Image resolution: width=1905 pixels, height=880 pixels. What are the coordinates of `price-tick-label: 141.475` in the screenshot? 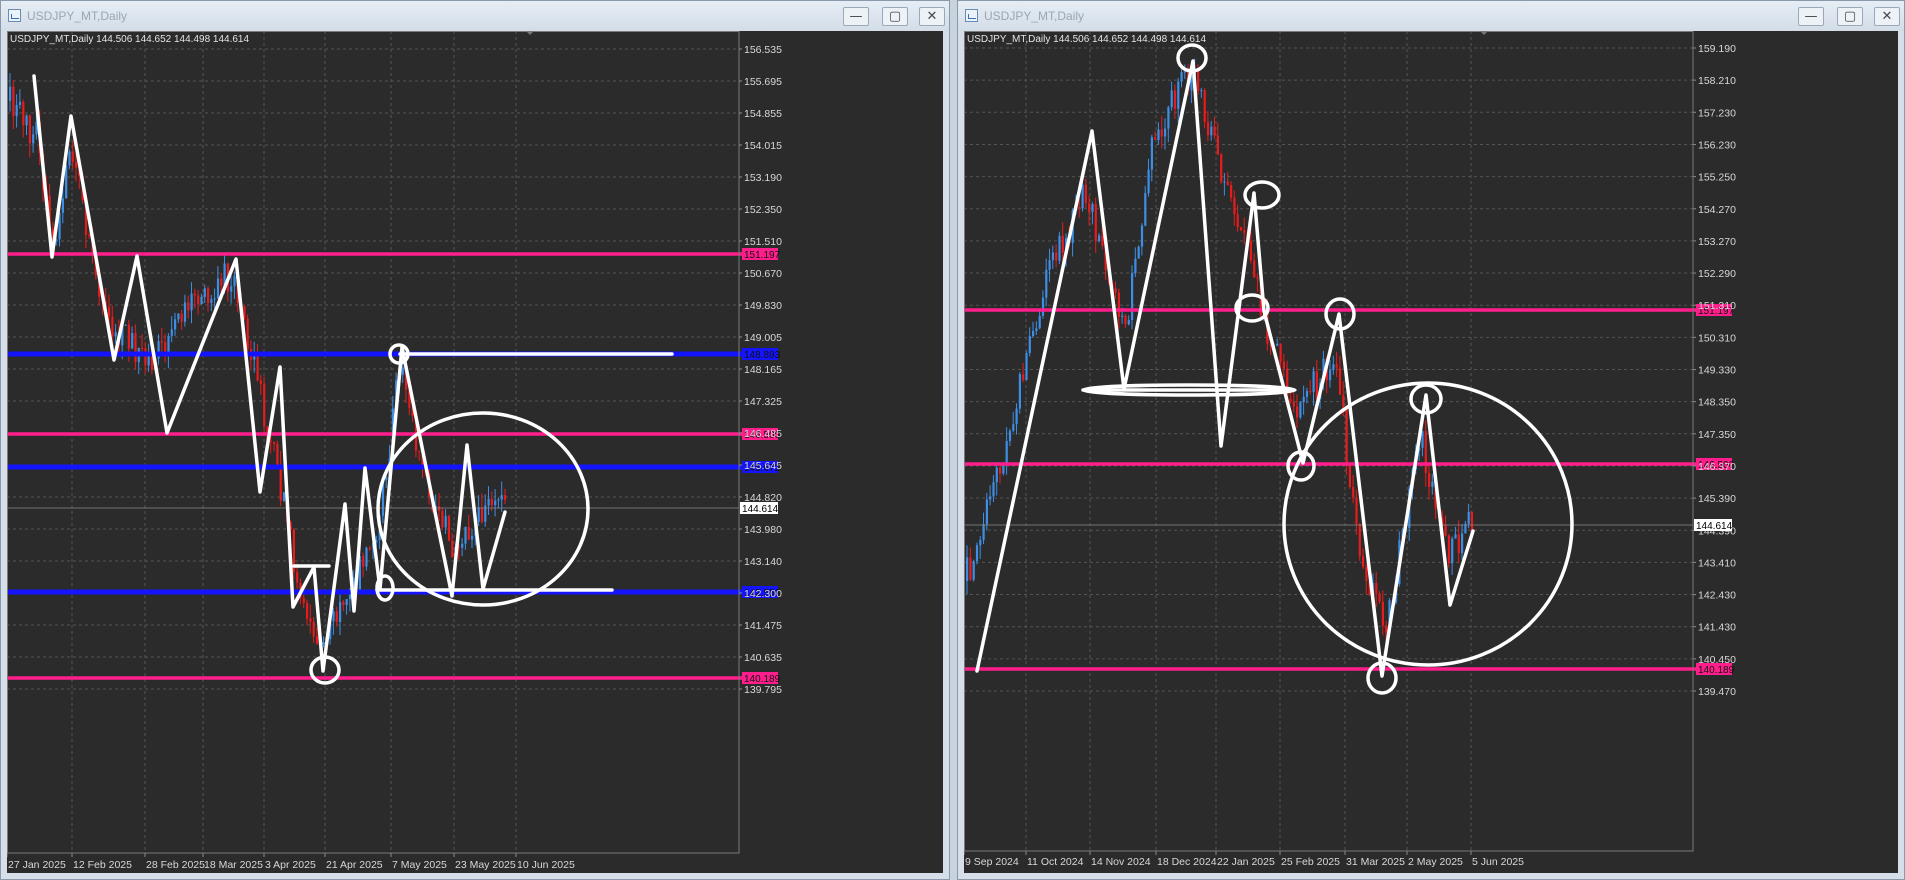 It's located at (763, 626).